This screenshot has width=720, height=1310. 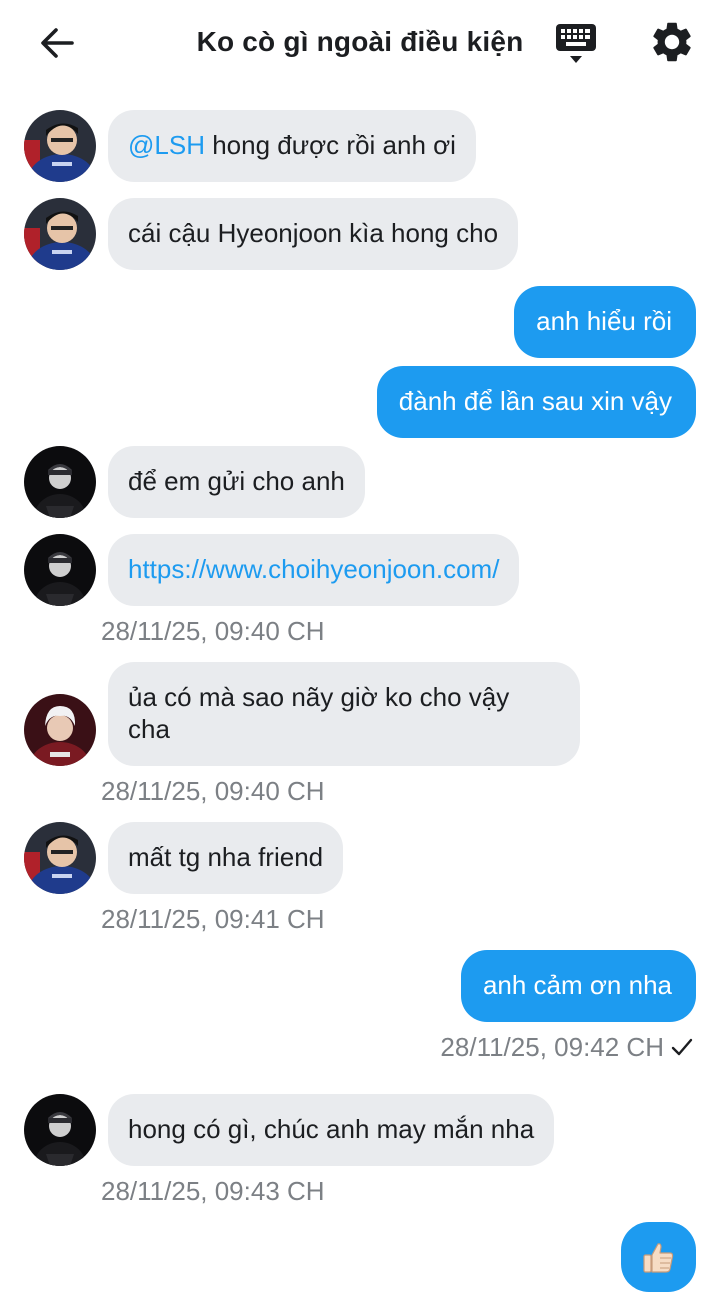 I want to click on message-bubble: cái cậu Hyeonjoon kìa hong cho, so click(x=313, y=234).